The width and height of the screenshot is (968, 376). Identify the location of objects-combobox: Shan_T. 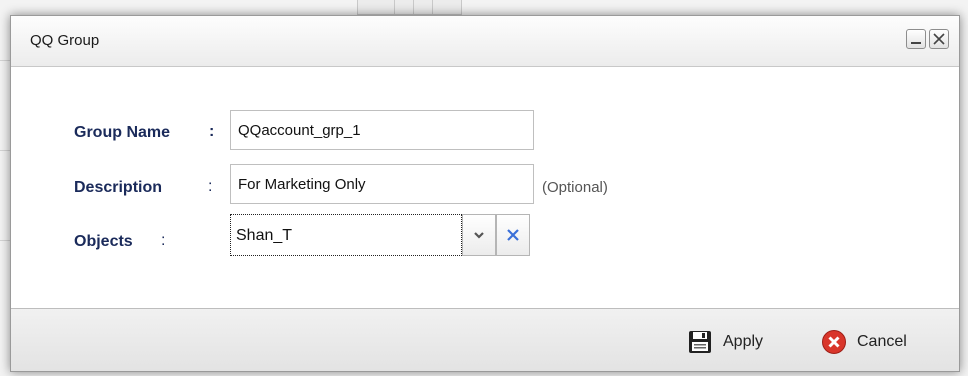
(381, 235).